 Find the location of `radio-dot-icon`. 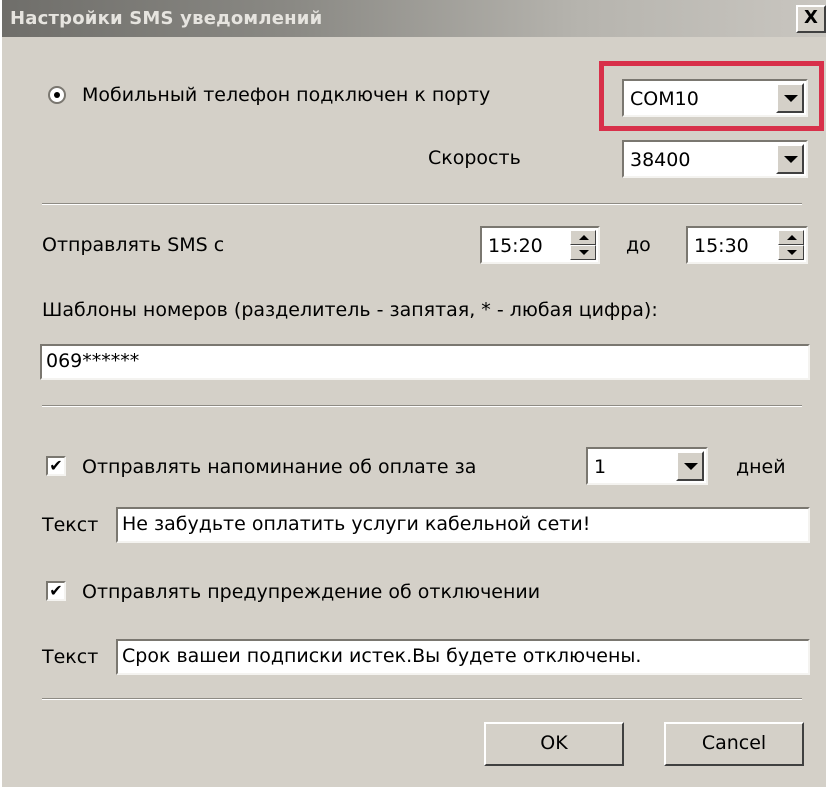

radio-dot-icon is located at coordinates (57, 95).